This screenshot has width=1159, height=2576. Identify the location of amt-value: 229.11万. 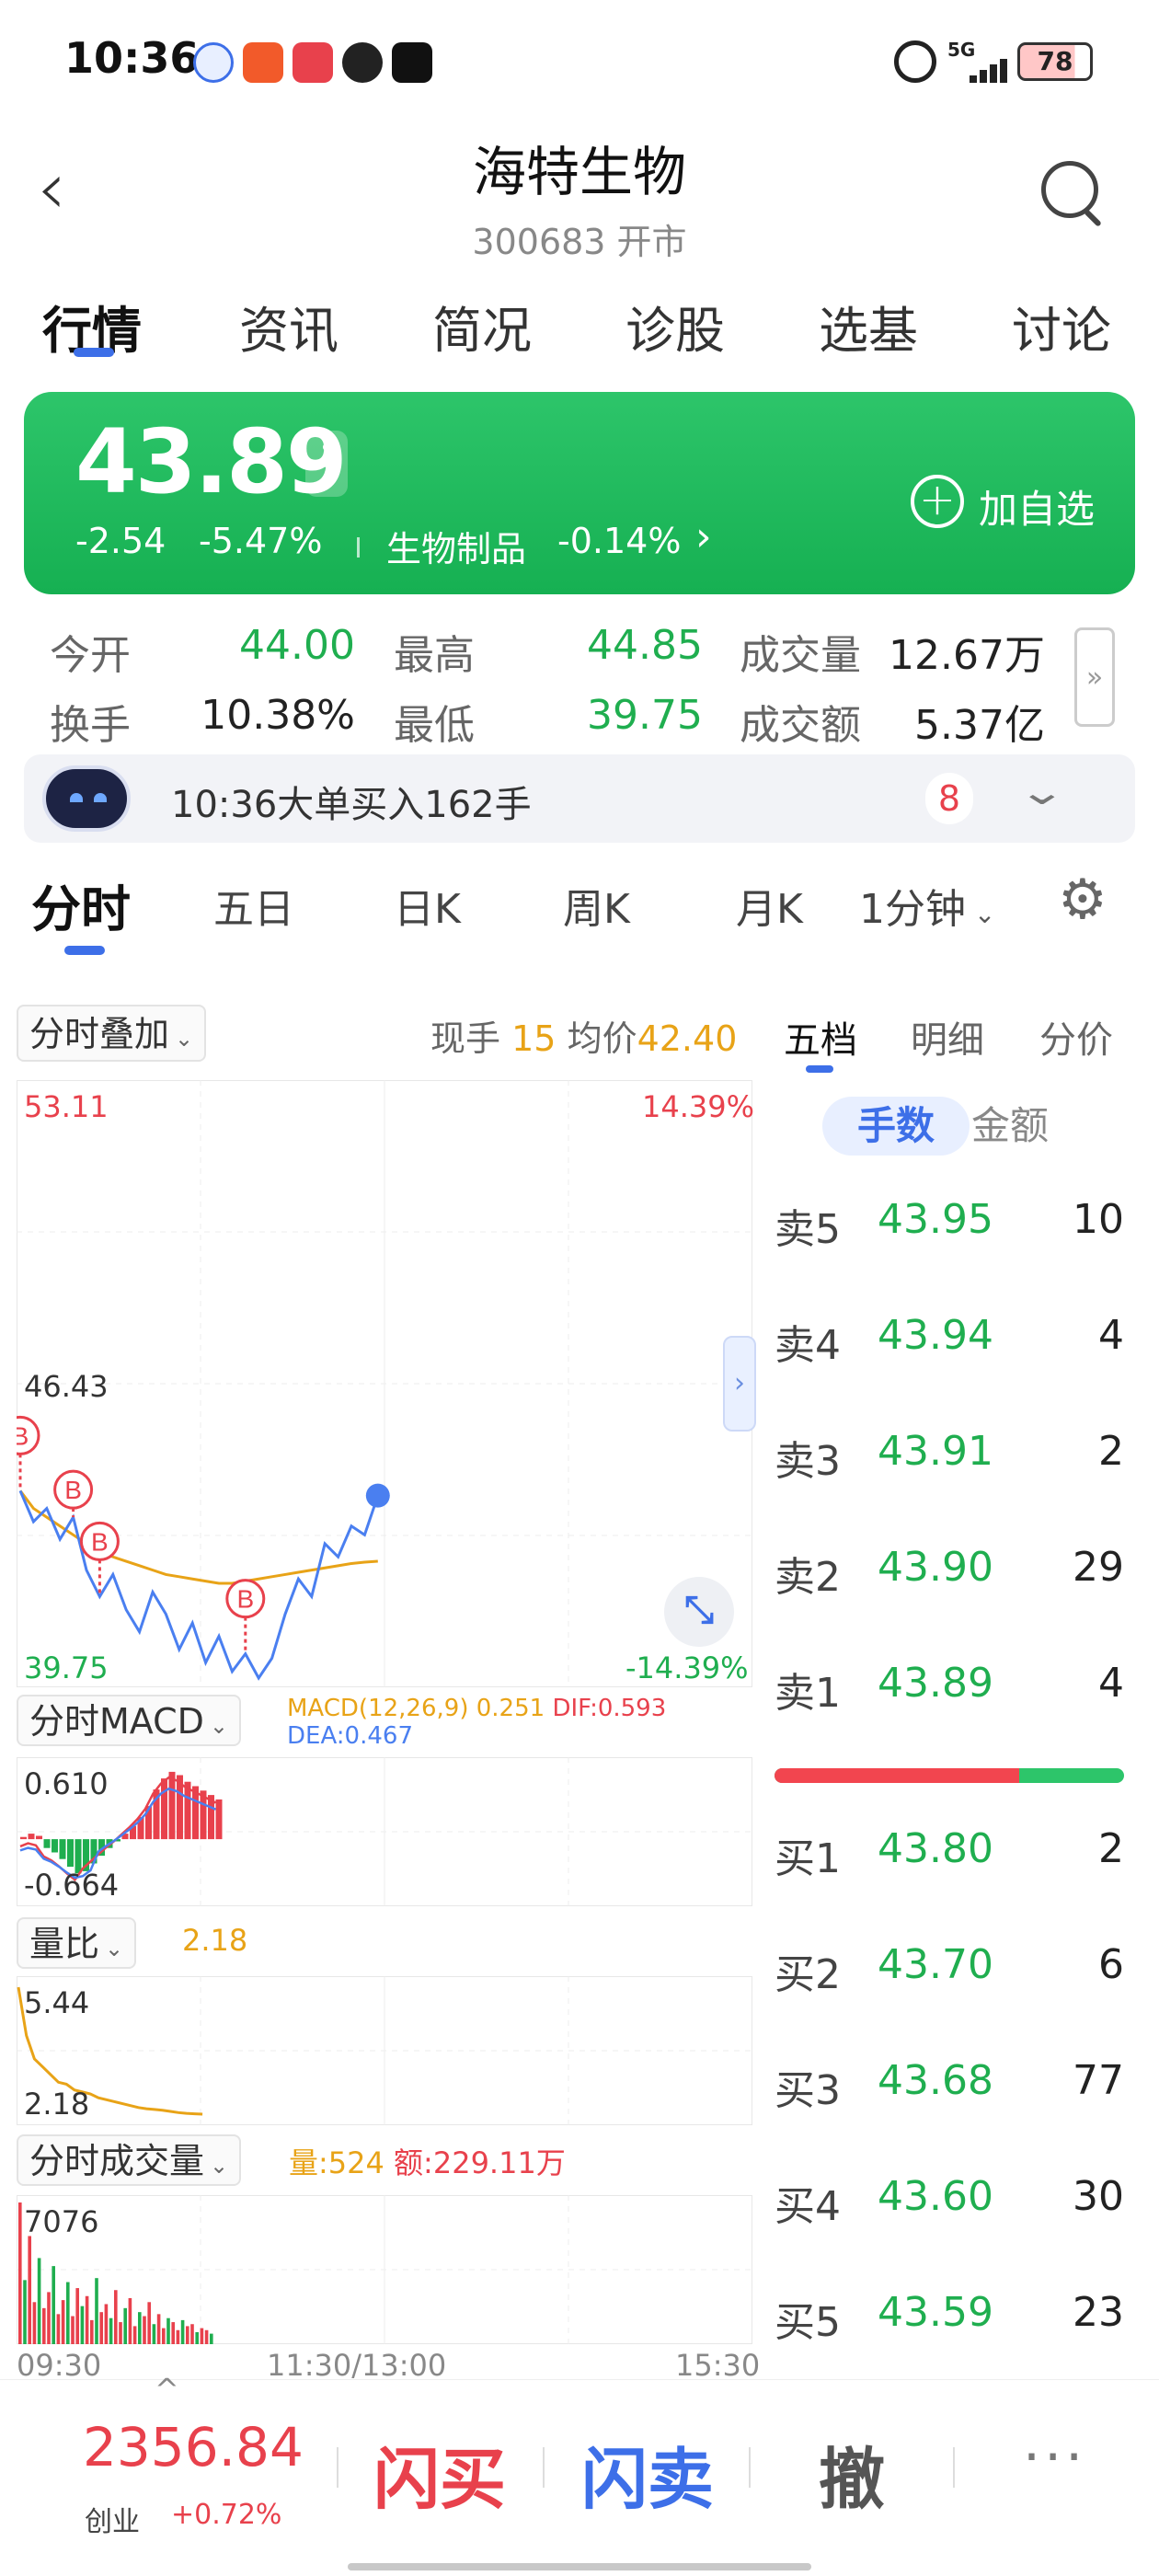
(499, 2162).